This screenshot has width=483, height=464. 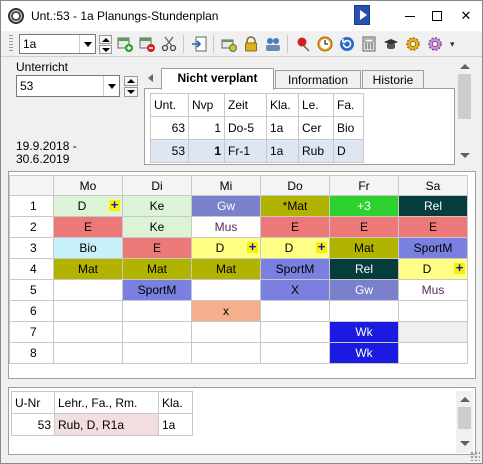 I want to click on clock-icon, so click(x=325, y=44).